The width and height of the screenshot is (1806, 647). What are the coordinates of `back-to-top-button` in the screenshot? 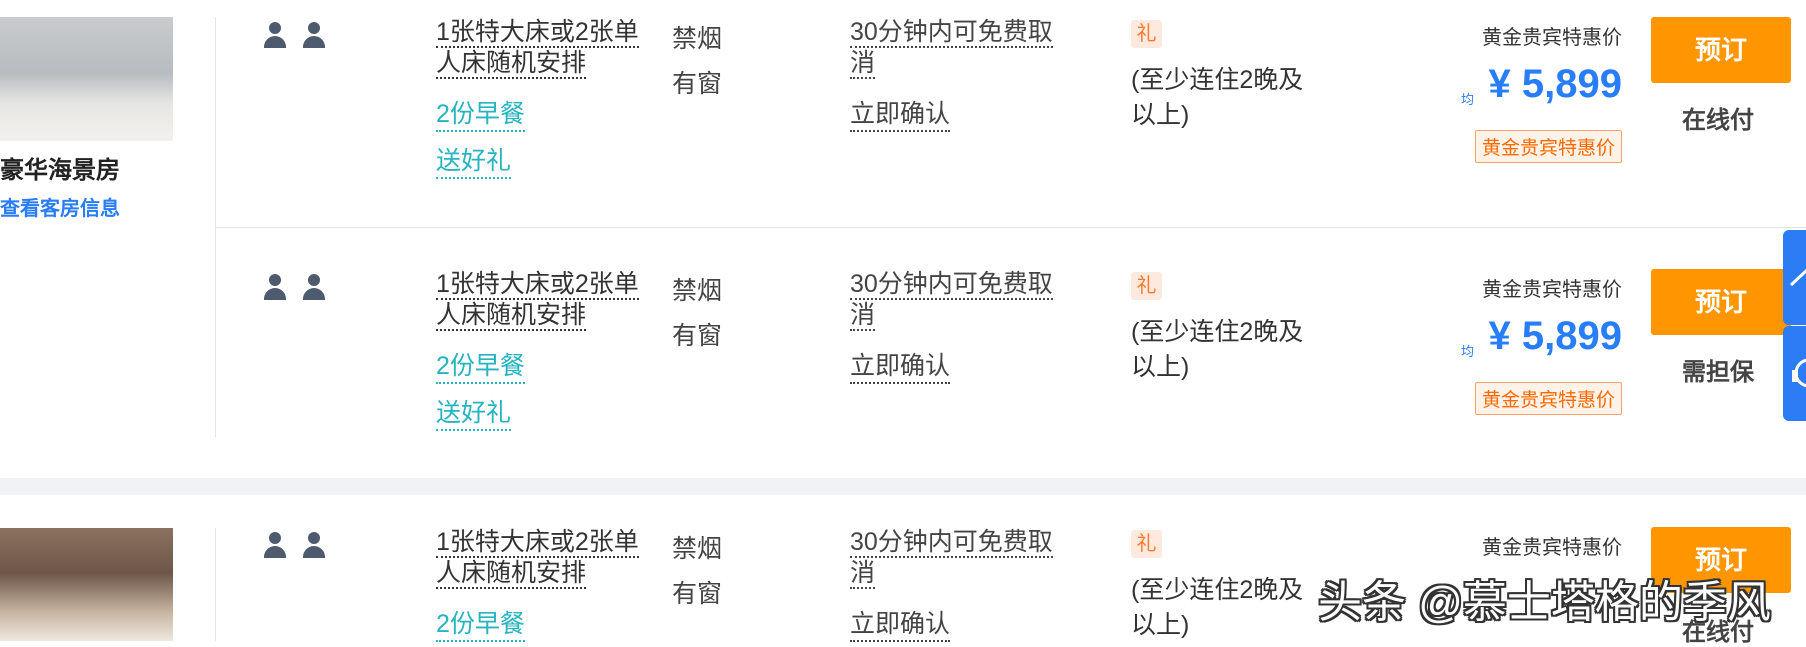 It's located at (1794, 277).